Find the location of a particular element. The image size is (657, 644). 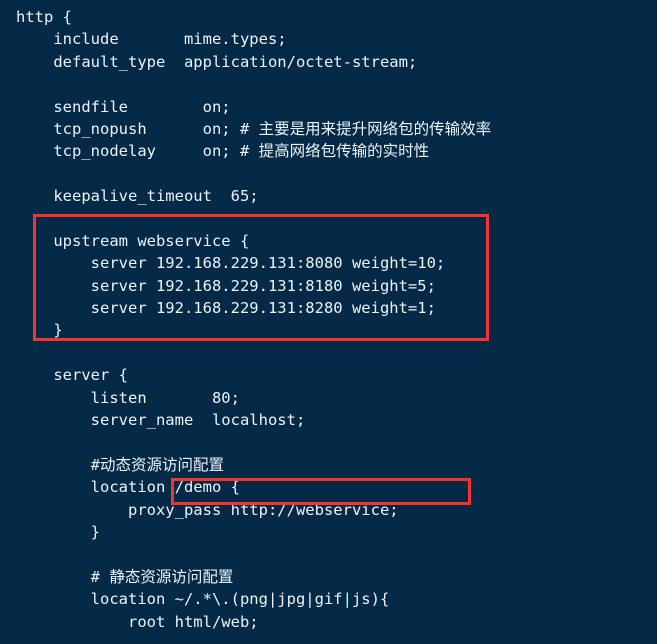

code-line: server 192.168.229.131:8180 weight=5; is located at coordinates (226, 285).